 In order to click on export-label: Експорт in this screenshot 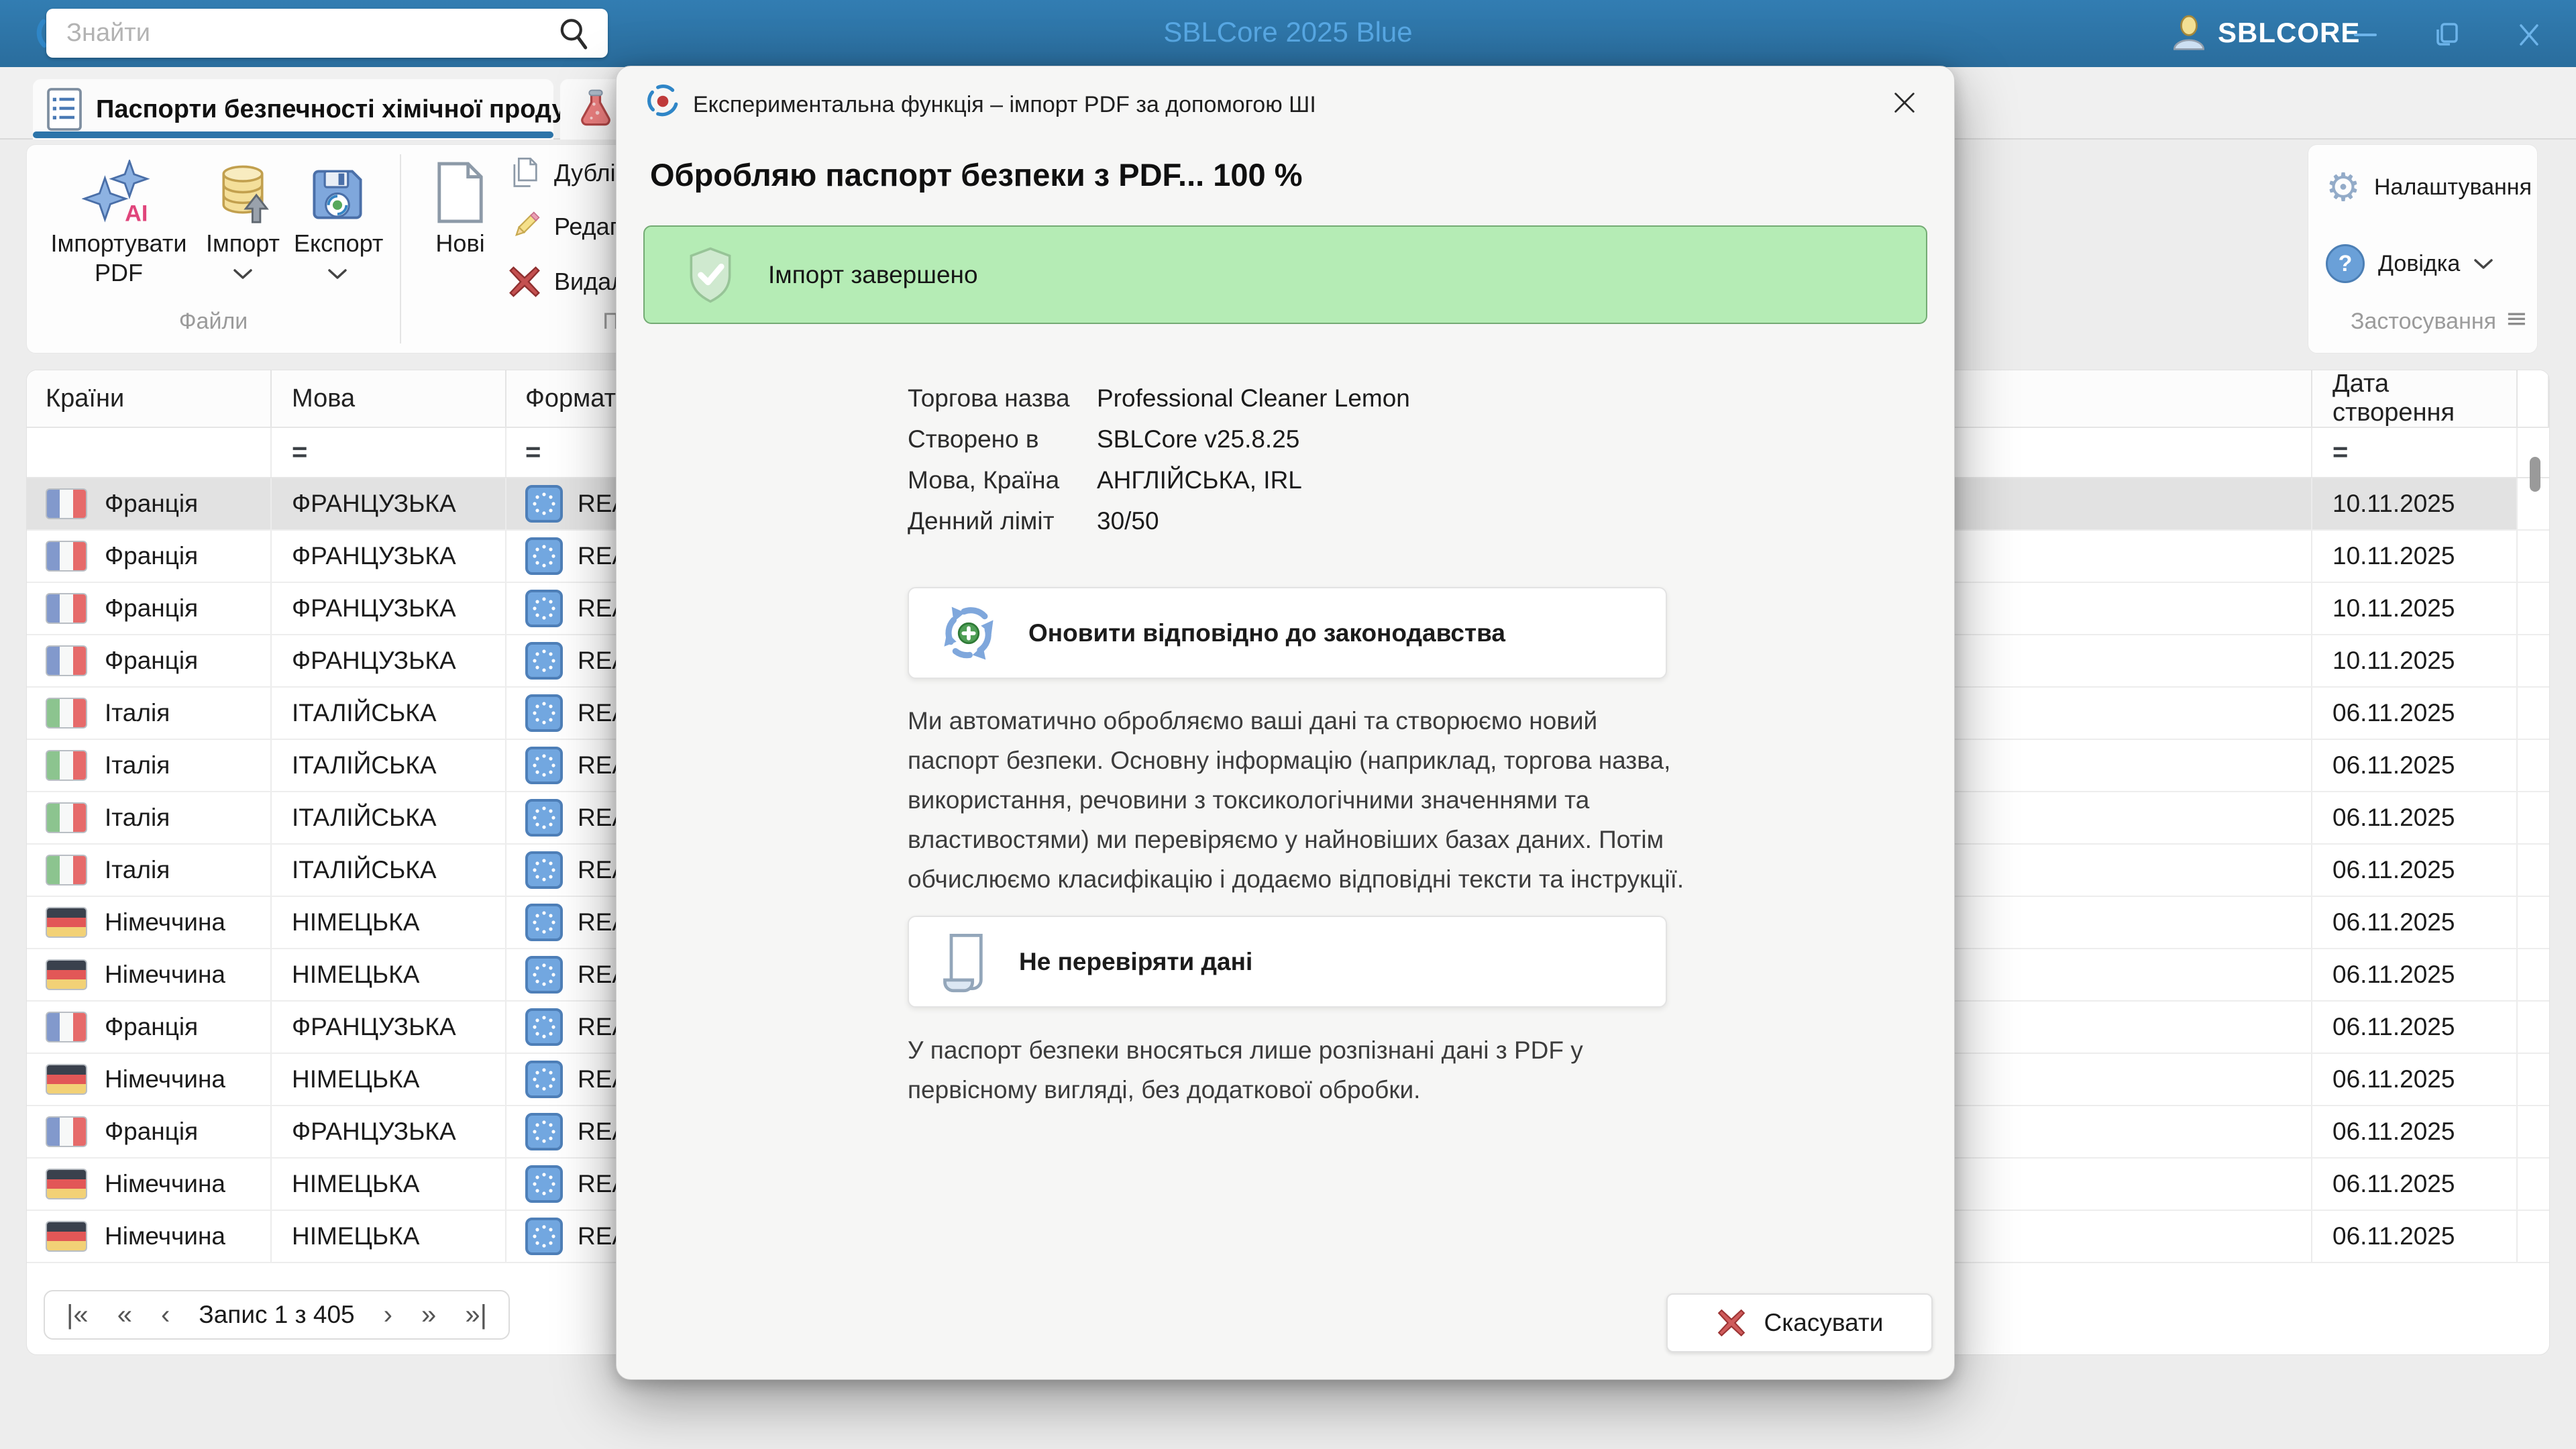, I will do `click(339, 243)`.